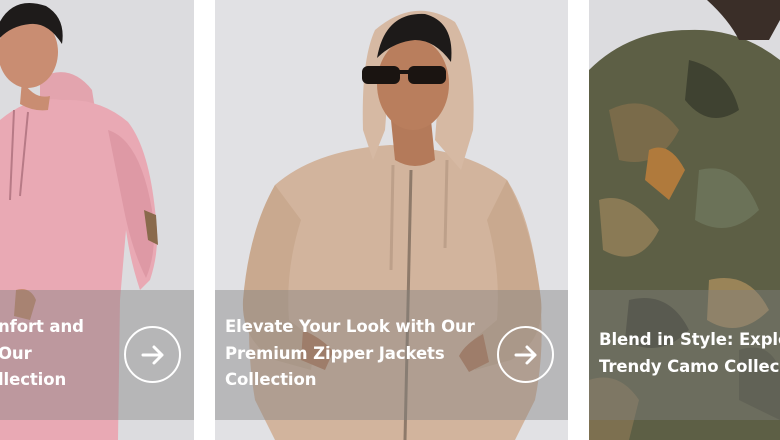 The image size is (780, 440). Describe the element at coordinates (689, 339) in the screenshot. I see `collection-title-line: Blend in Style: Explo` at that location.